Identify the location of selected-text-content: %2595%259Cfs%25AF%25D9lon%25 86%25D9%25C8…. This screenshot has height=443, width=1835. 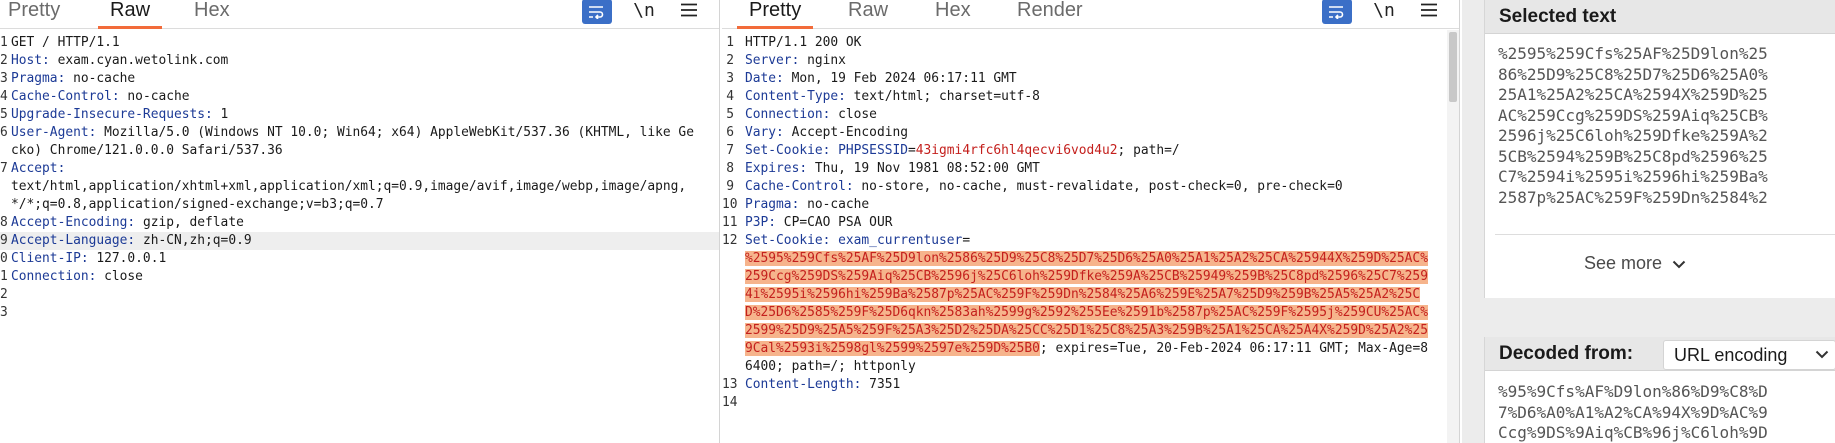
(1666, 135).